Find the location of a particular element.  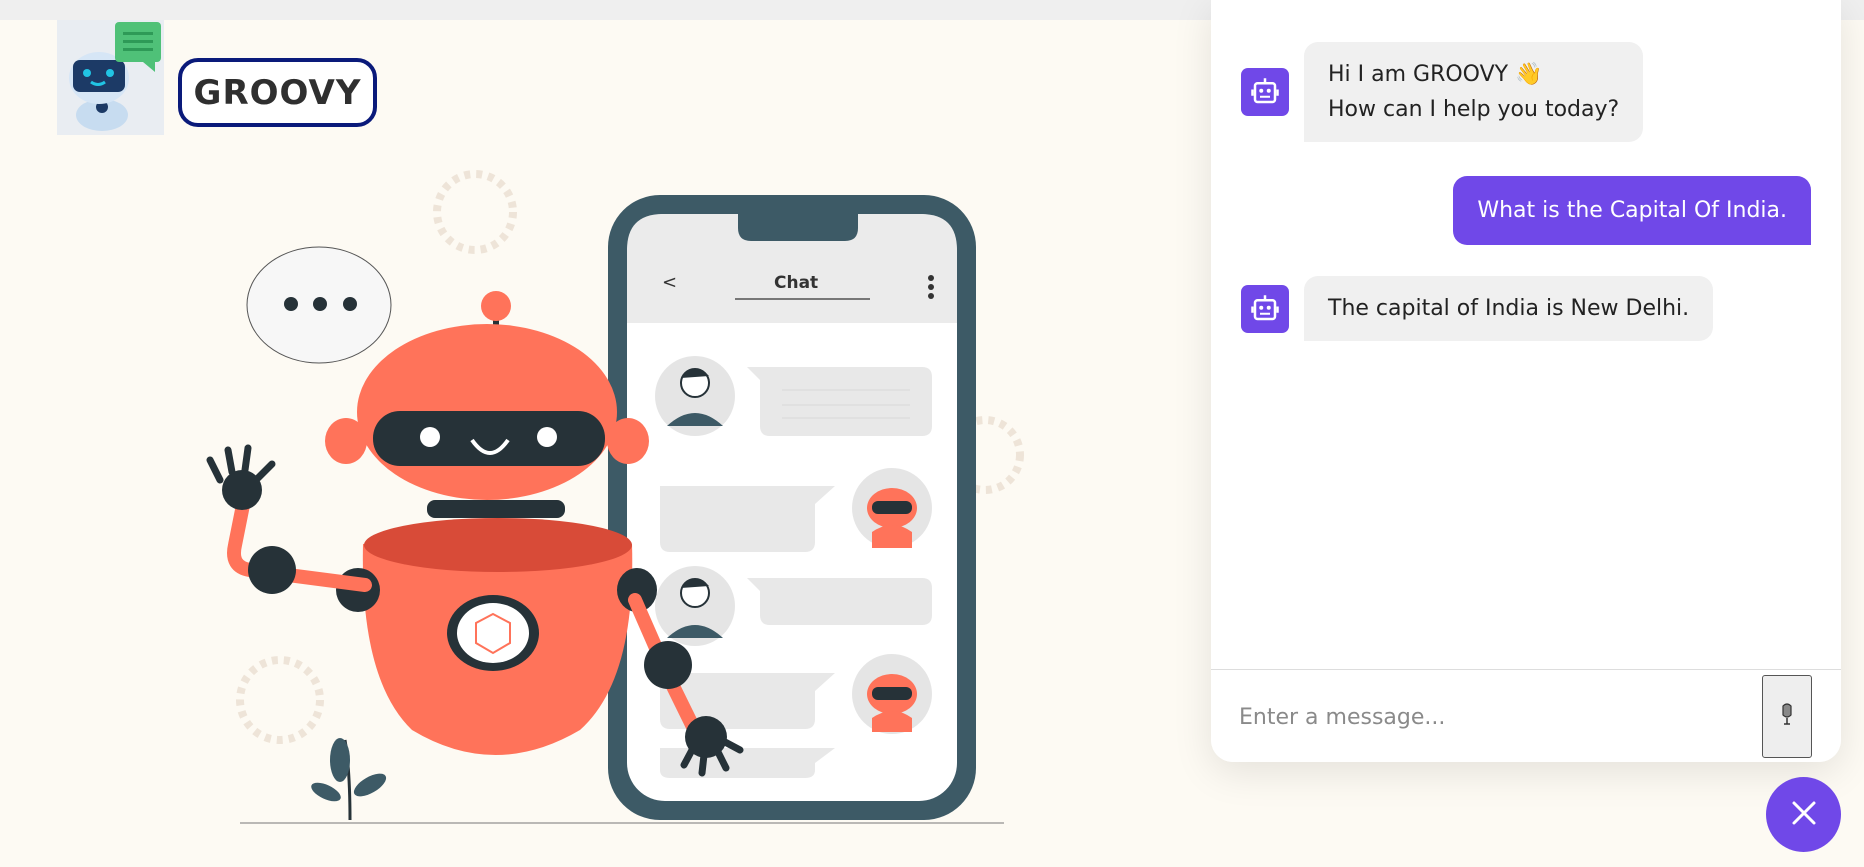

phone-back-icon: < is located at coordinates (669, 282).